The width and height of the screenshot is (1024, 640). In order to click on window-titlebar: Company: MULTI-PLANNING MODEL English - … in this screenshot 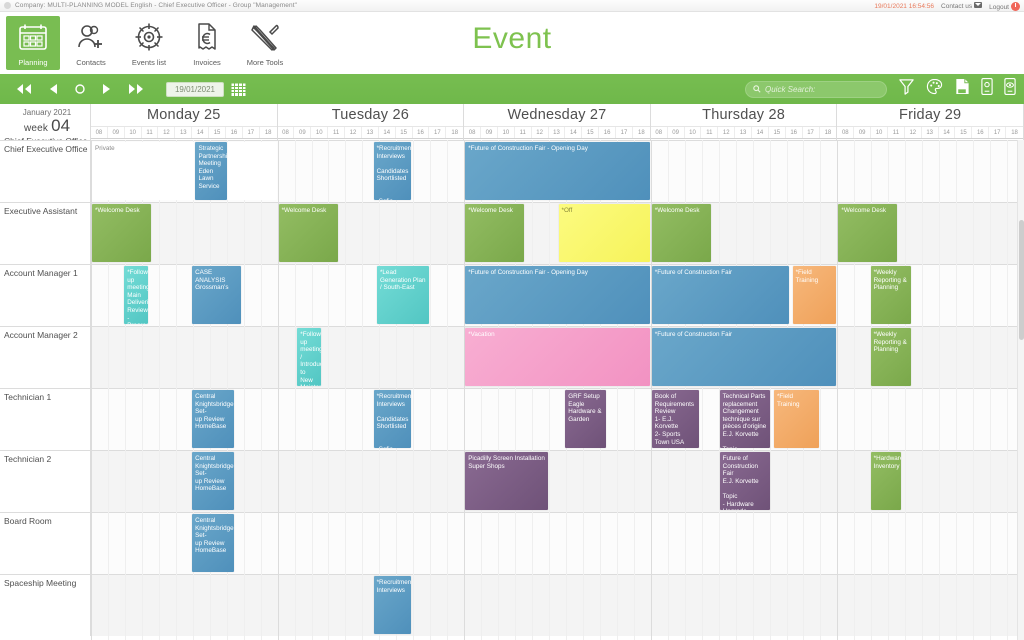, I will do `click(512, 6)`.